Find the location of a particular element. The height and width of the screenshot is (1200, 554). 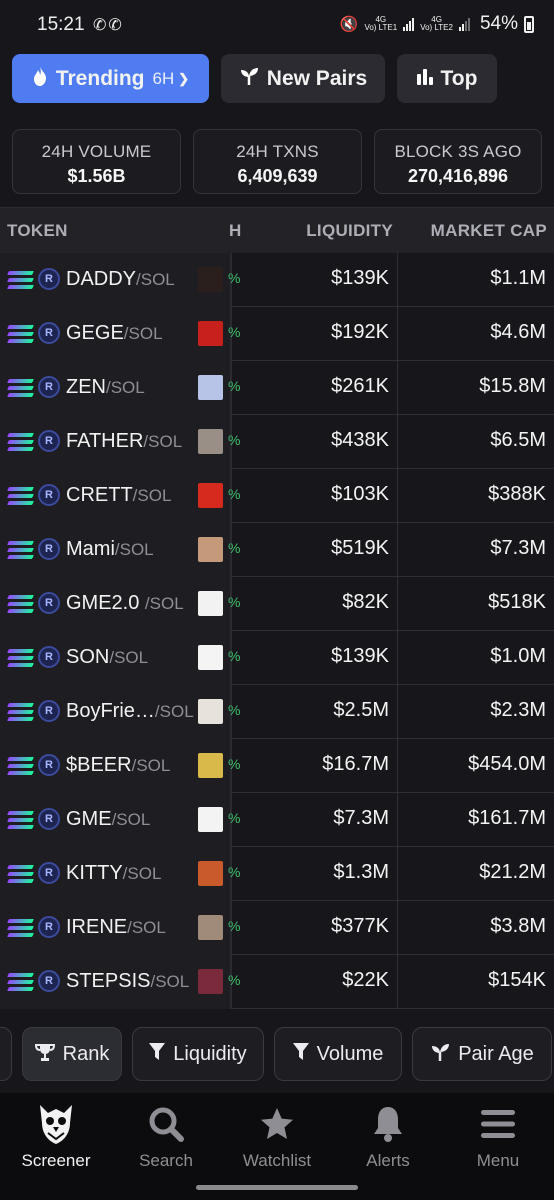

table-row: R CRETT/SOL% $103K $388K is located at coordinates (277, 496).